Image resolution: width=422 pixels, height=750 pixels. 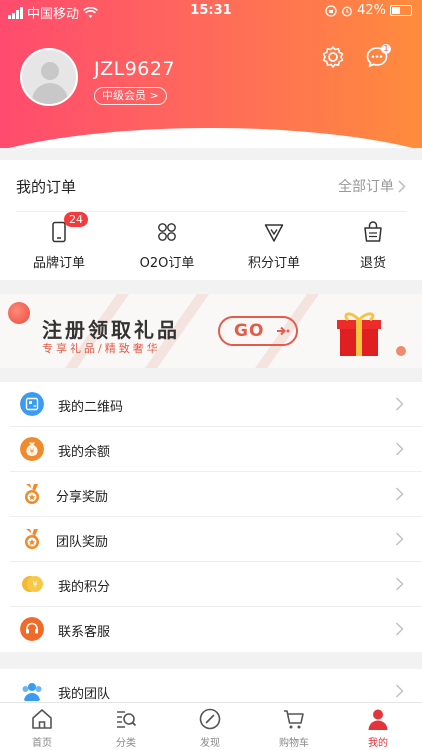 I want to click on alarm-icon, so click(x=347, y=11).